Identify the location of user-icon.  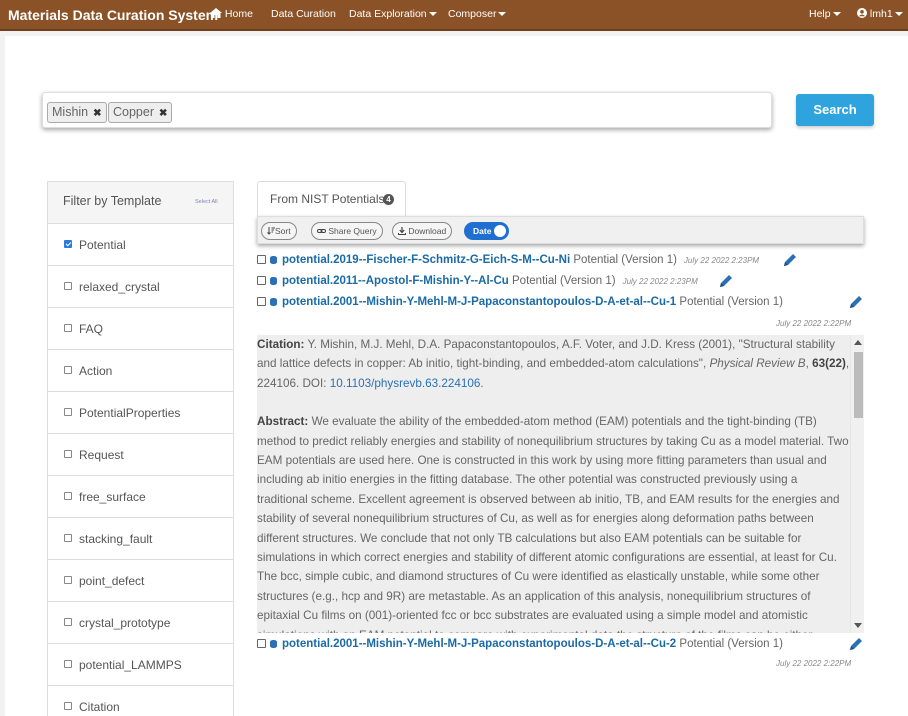
(862, 13).